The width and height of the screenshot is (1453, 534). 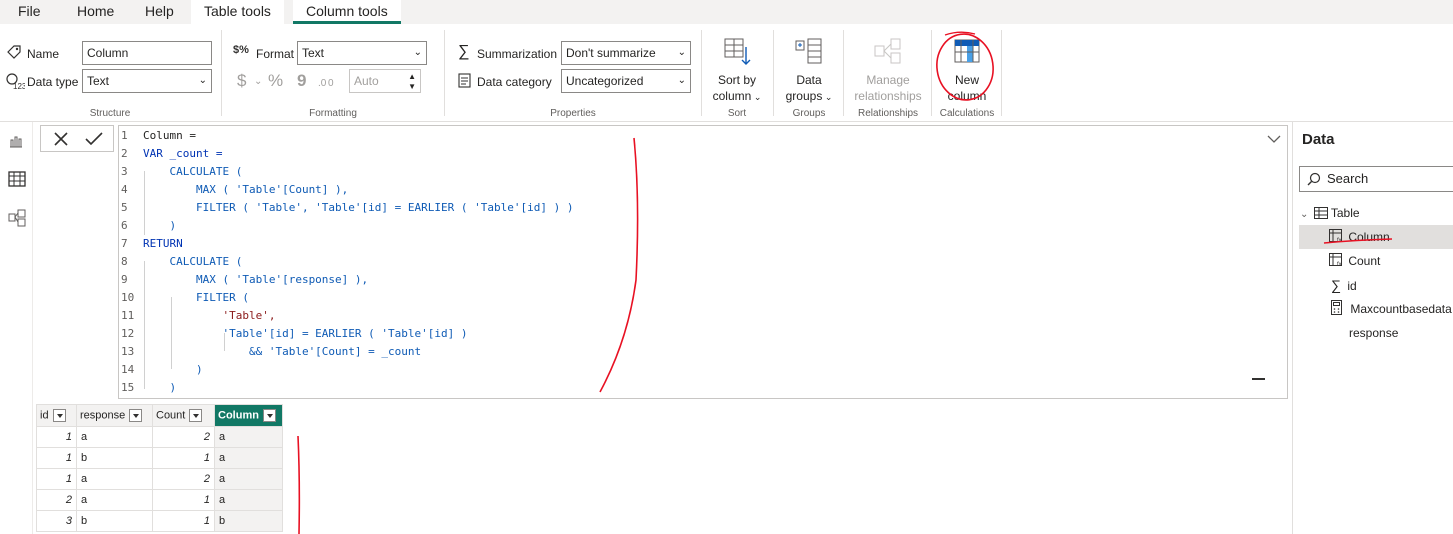 What do you see at coordinates (1373, 333) in the screenshot?
I see `field-item-response: response` at bounding box center [1373, 333].